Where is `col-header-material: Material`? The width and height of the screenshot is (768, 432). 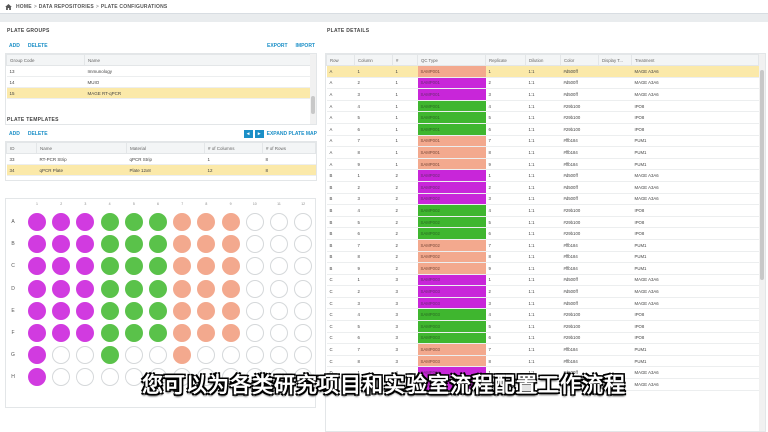 col-header-material: Material is located at coordinates (165, 148).